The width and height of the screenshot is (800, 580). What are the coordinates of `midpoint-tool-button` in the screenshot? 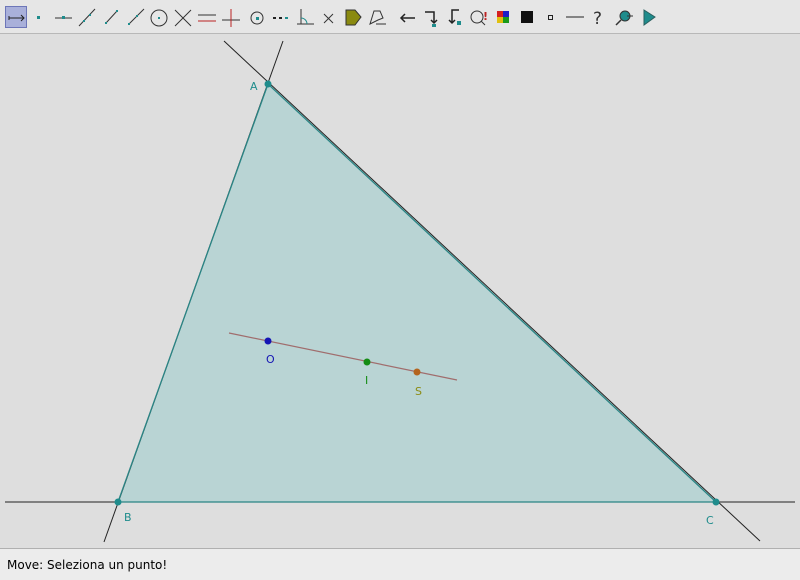 It's located at (257, 17).